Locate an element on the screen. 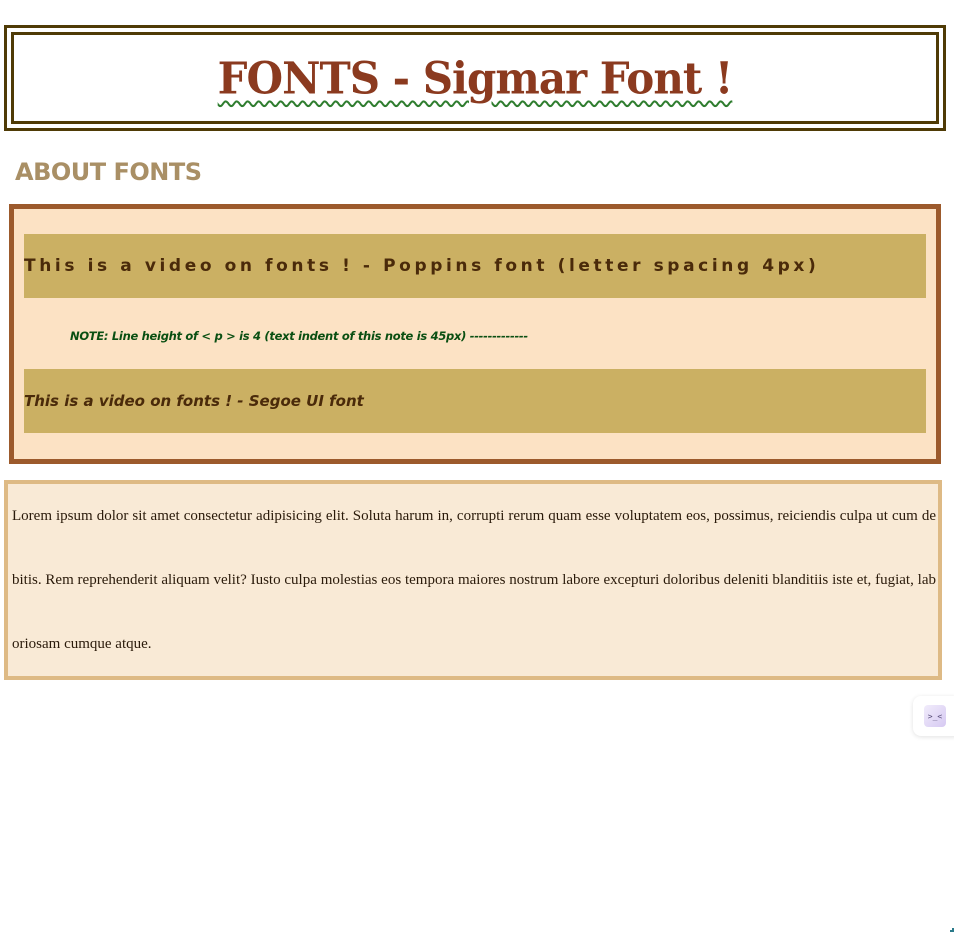  title-inner-border: FONTS - Sigmar Font ! is located at coordinates (475, 78).